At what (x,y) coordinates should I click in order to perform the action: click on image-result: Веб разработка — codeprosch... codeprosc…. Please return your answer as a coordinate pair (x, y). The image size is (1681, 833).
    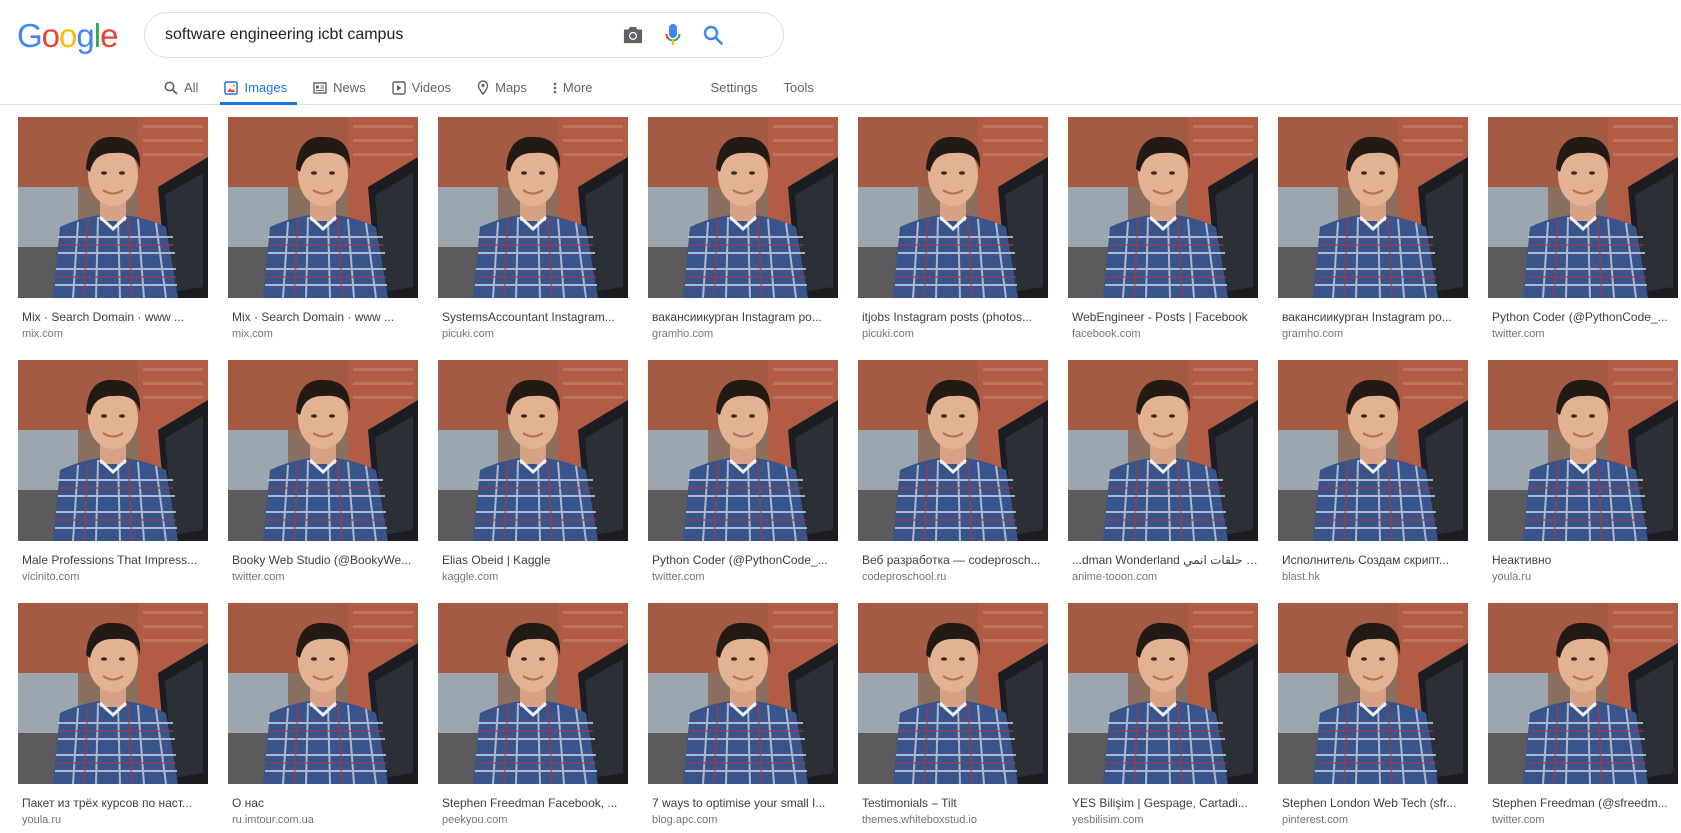
    Looking at the image, I should click on (953, 472).